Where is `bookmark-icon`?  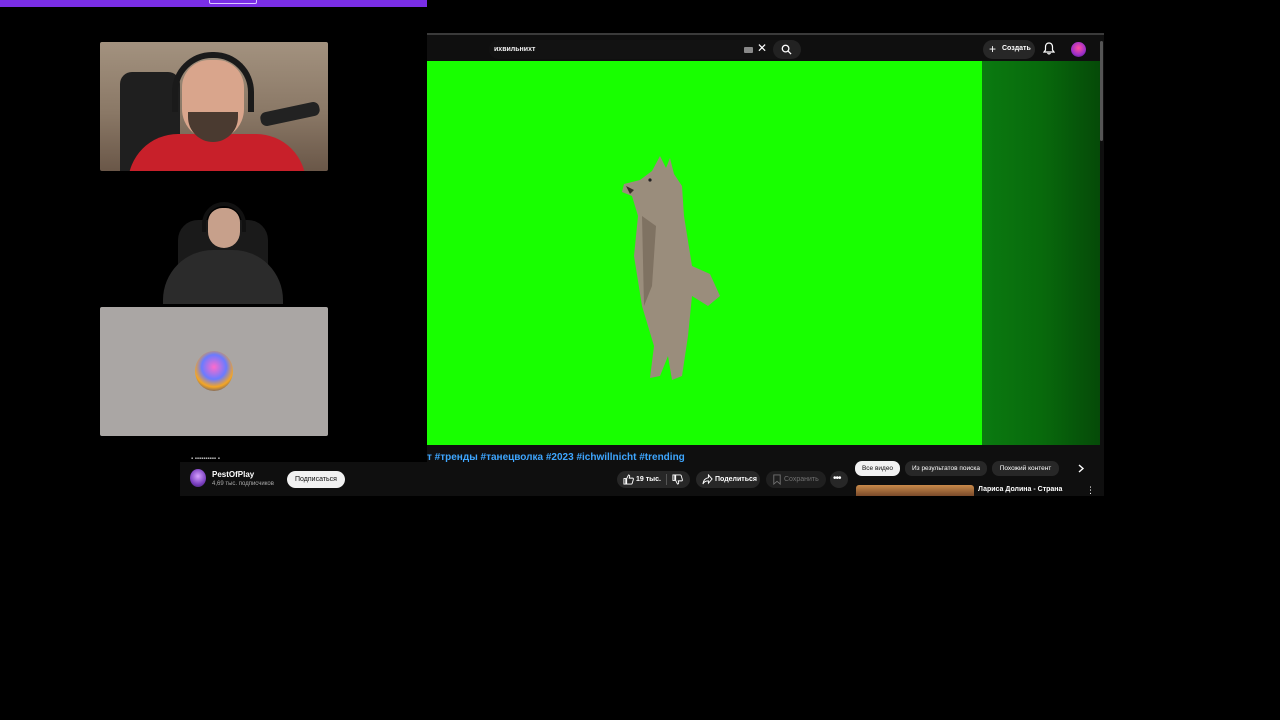 bookmark-icon is located at coordinates (777, 479).